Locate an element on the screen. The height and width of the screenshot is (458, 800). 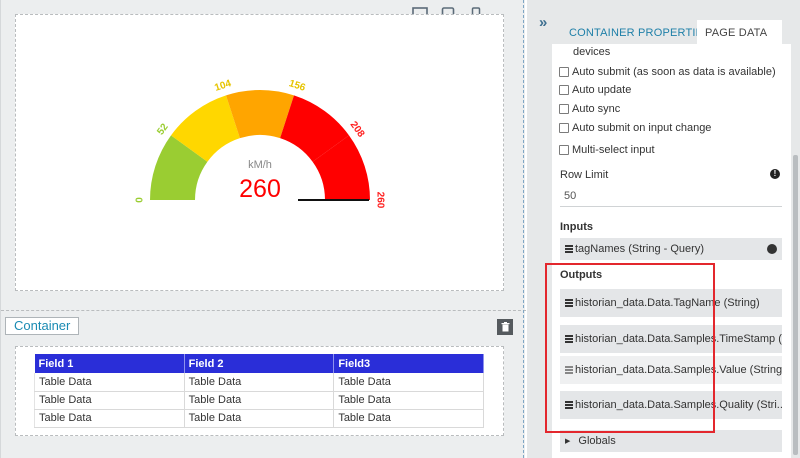
section-divider is located at coordinates (263, 310).